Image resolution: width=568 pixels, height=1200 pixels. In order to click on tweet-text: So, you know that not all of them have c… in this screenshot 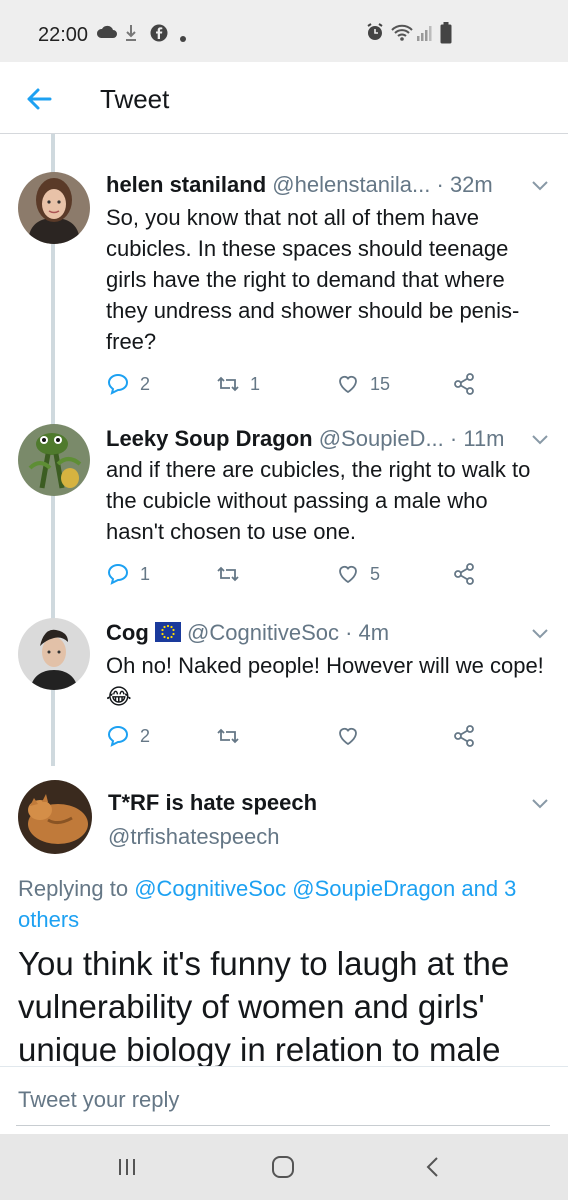, I will do `click(313, 279)`.